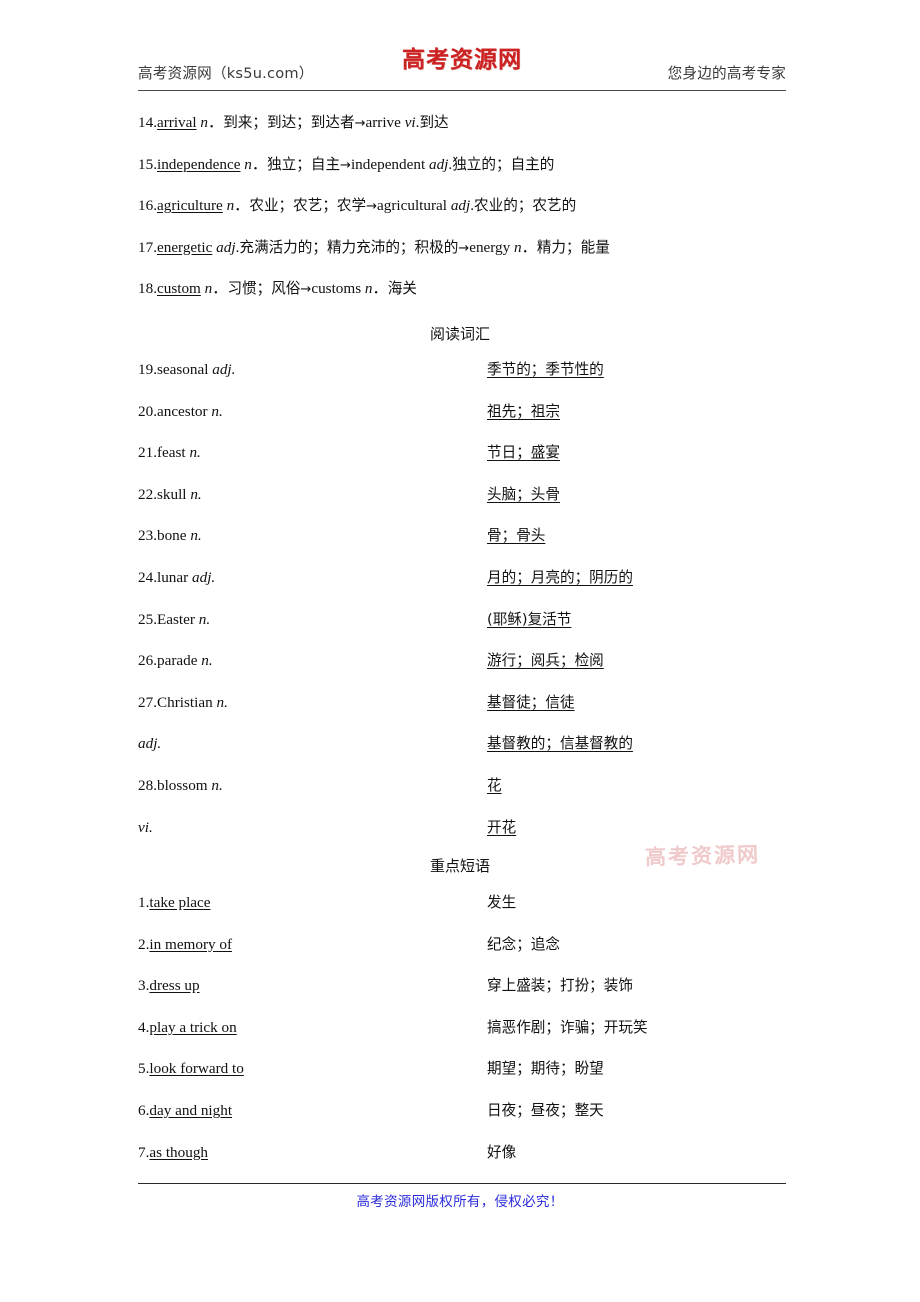 The image size is (920, 1302). Describe the element at coordinates (174, 986) in the screenshot. I see `phrase-text: dress up` at that location.